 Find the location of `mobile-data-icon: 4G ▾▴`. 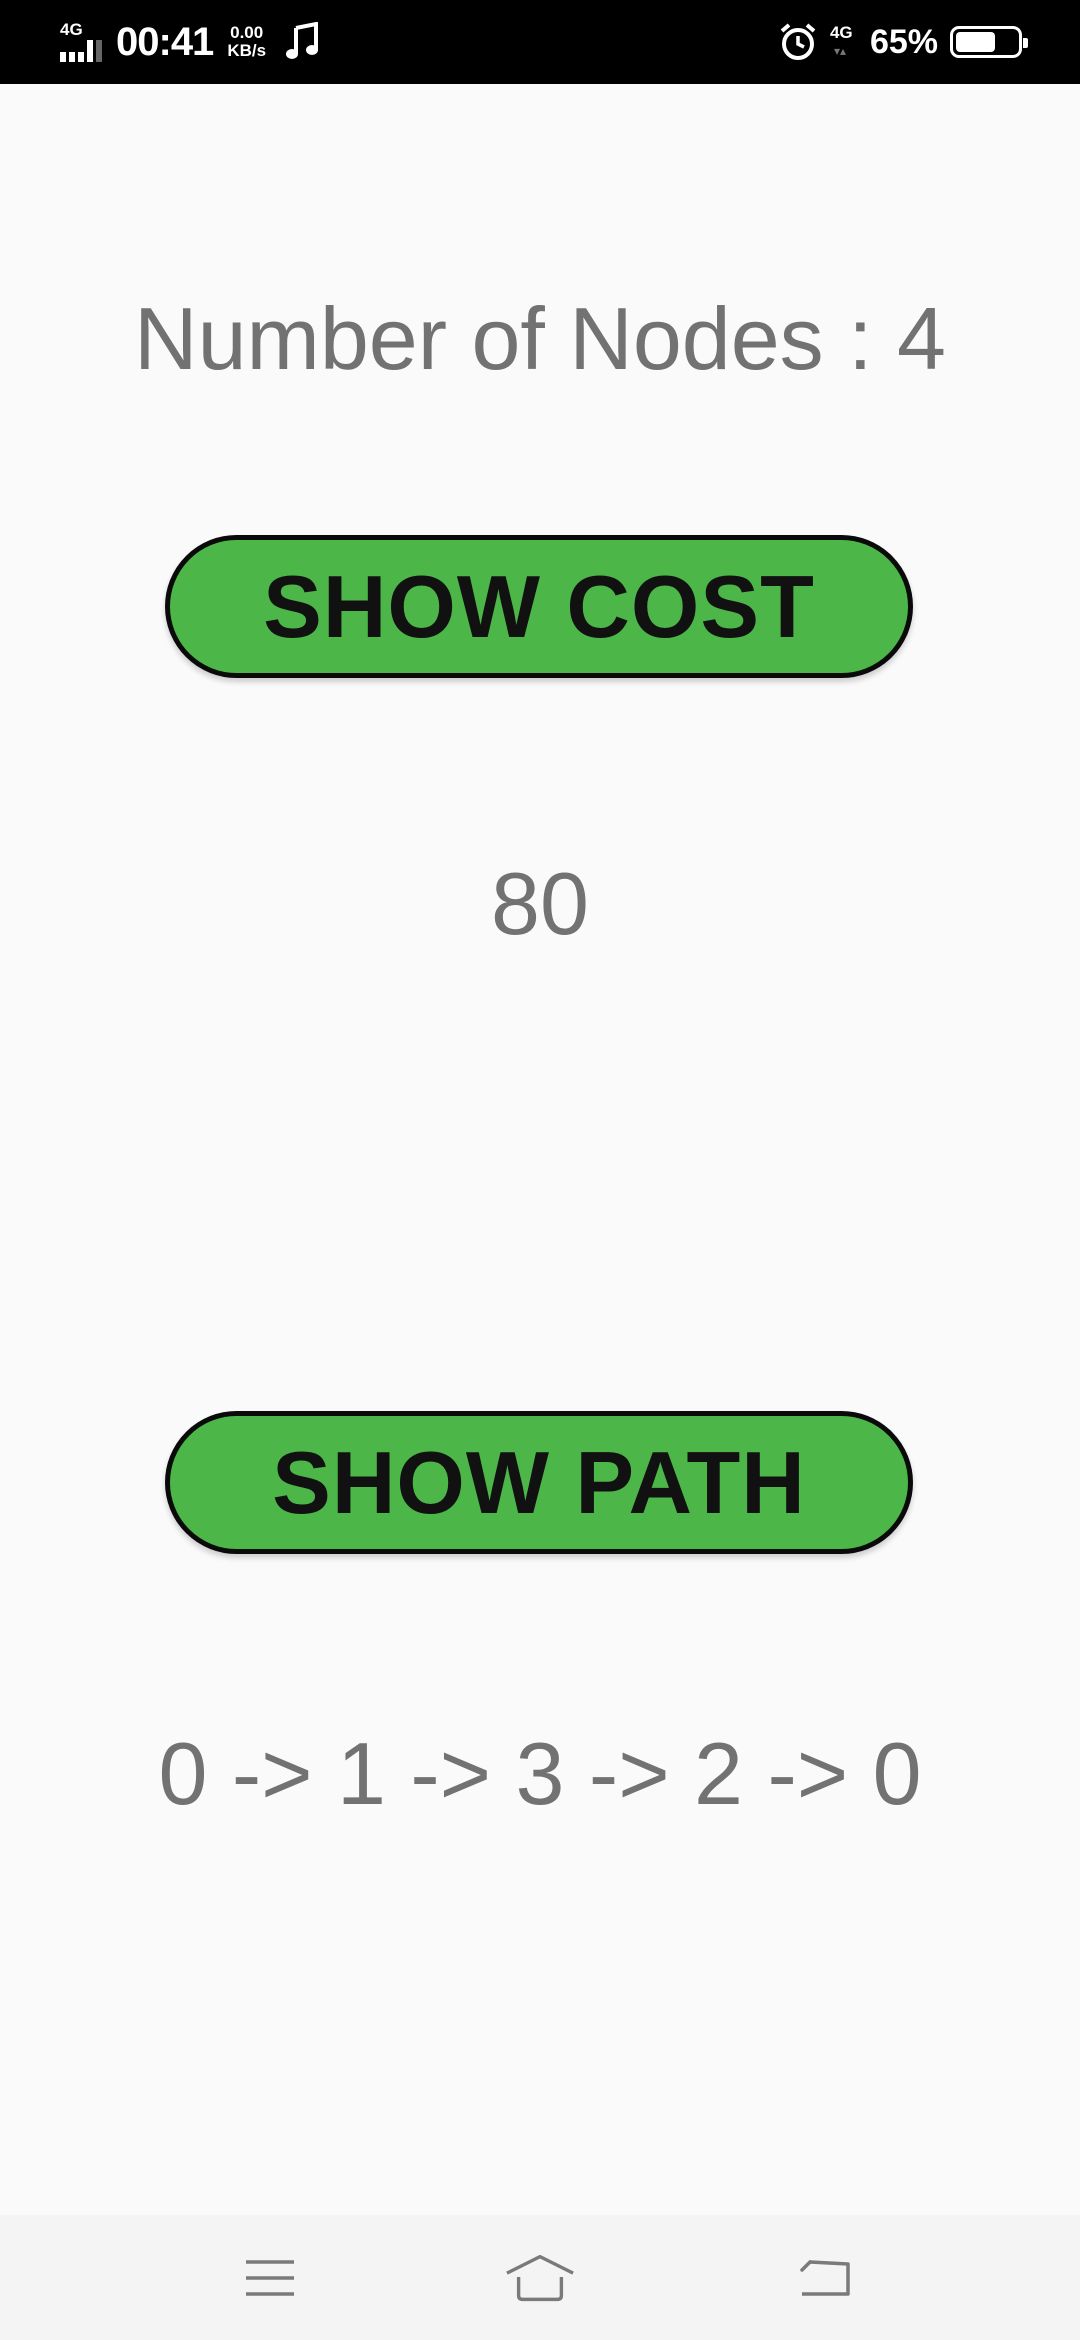

mobile-data-icon: 4G ▾▴ is located at coordinates (841, 41).